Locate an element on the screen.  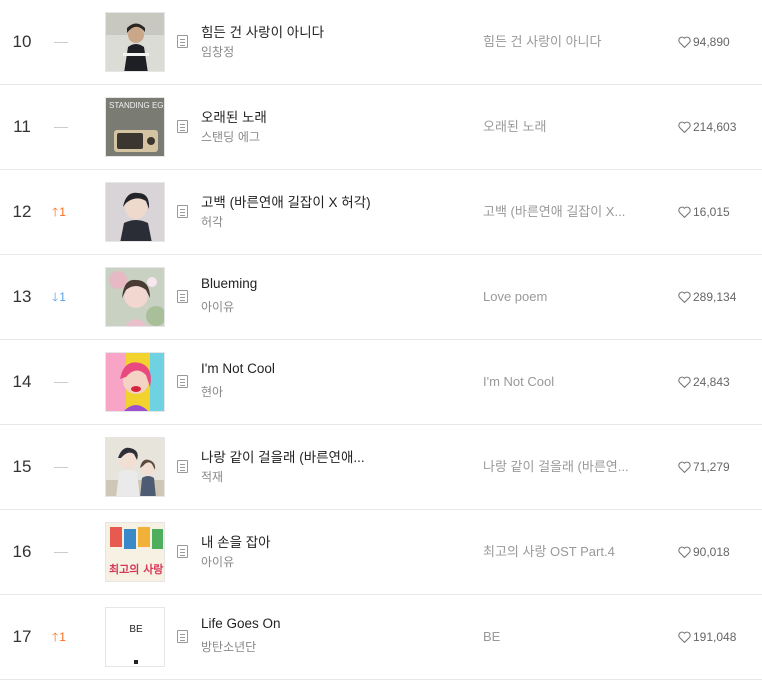
like-count-value: 214,603 is located at coordinates (715, 127).